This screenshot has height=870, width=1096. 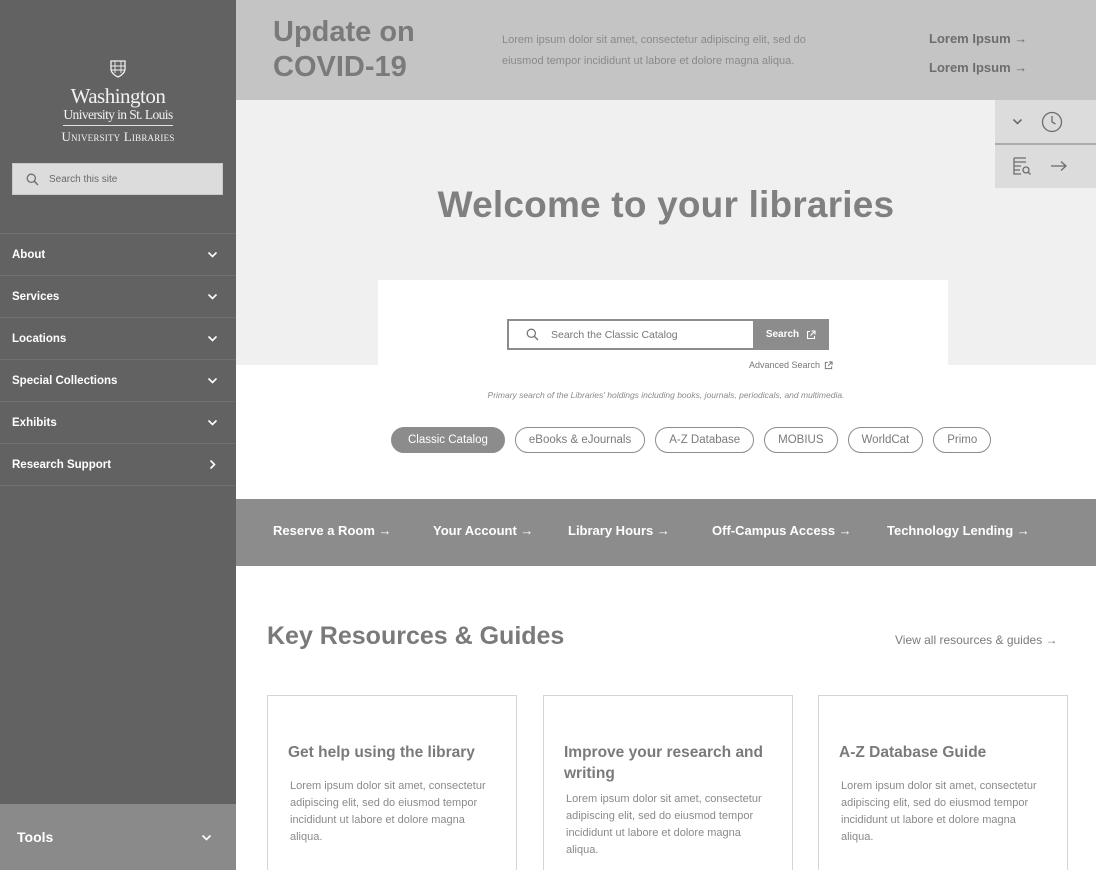 What do you see at coordinates (646, 334) in the screenshot?
I see `catalog-search-input` at bounding box center [646, 334].